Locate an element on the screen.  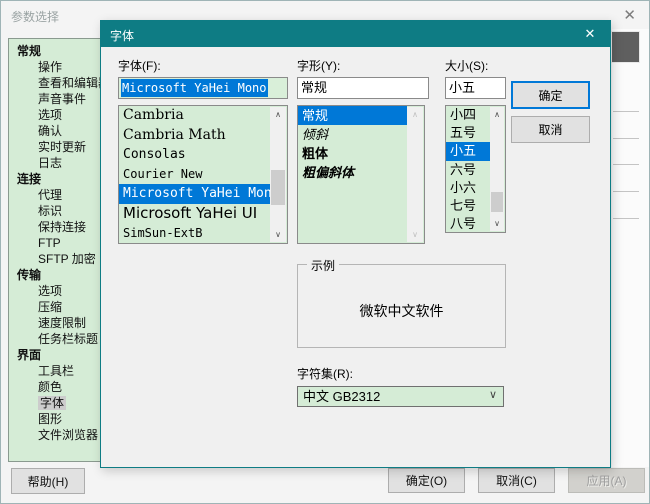
sidebar-item-label: FTP is located at coordinates (49, 243).